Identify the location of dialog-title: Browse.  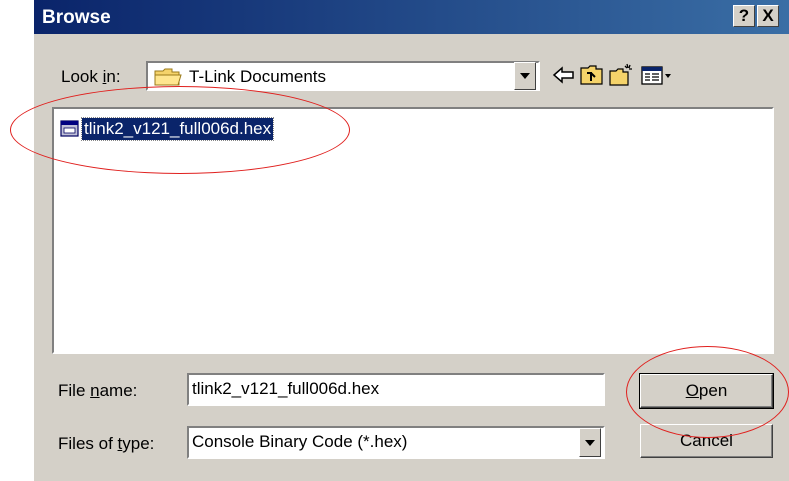
(76, 17).